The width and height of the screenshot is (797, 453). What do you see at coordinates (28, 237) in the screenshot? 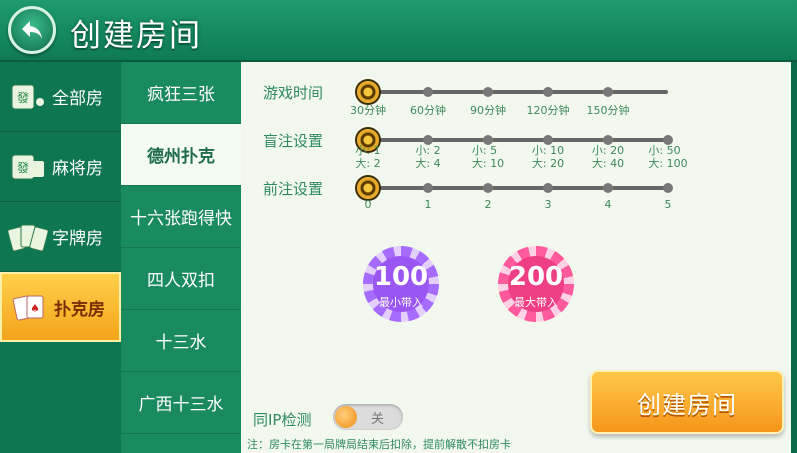
I see `word-cards-icon` at bounding box center [28, 237].